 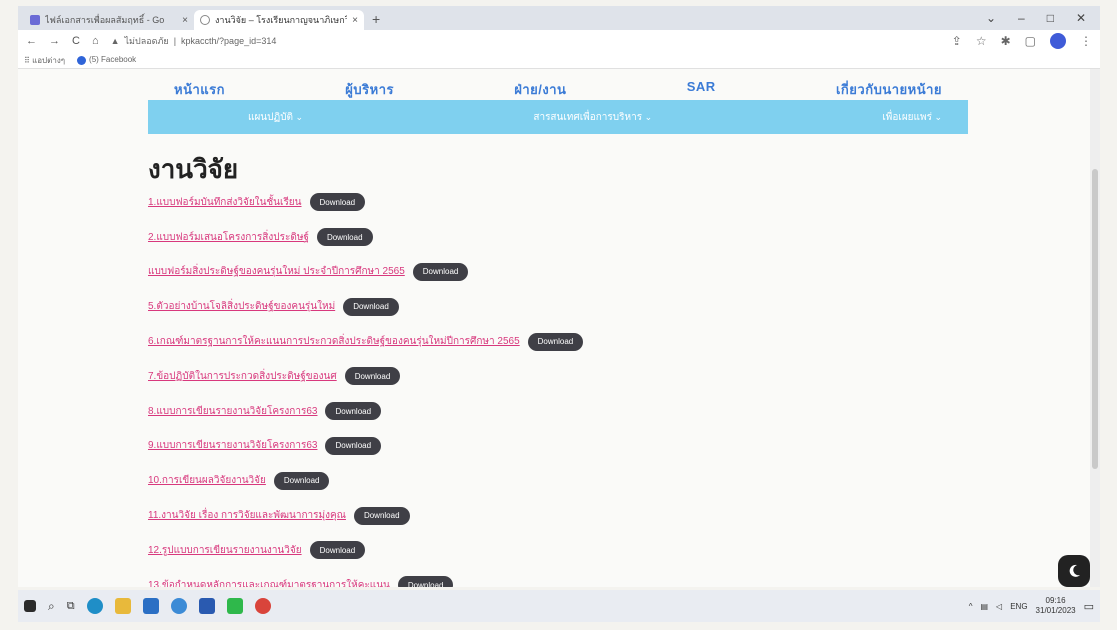 I want to click on maximize-button: □, so click(x=1050, y=18).